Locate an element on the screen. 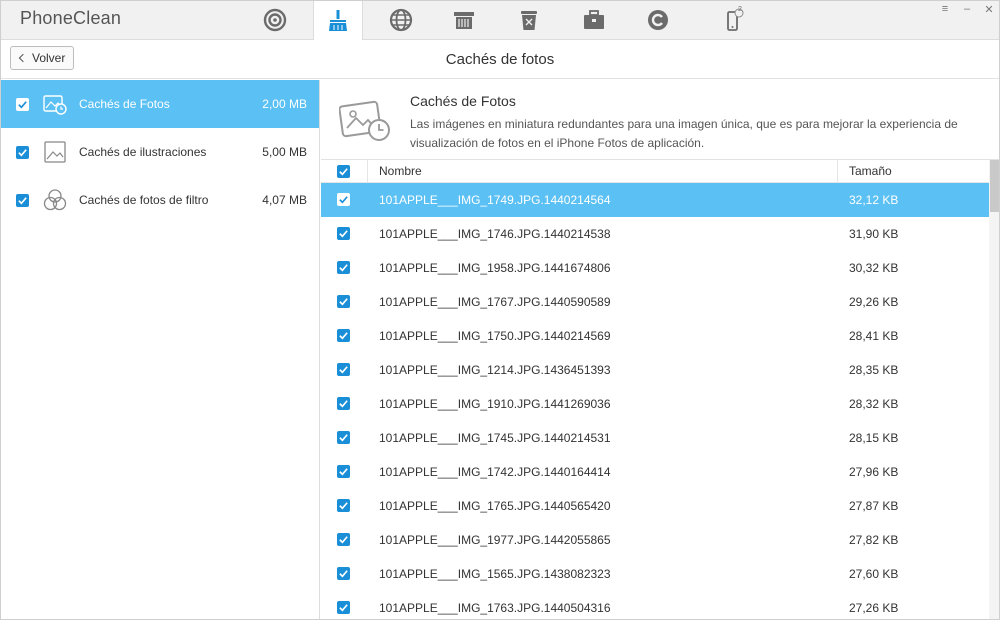  deep-clean-icon is located at coordinates (338, 20).